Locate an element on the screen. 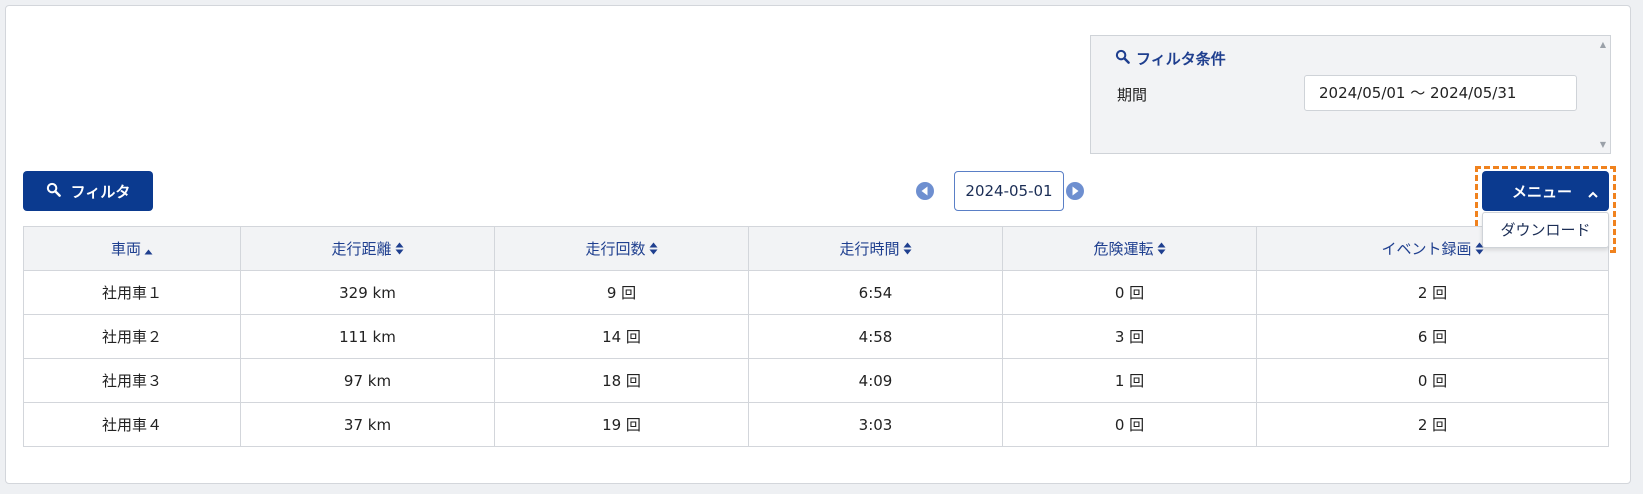  cell-vehicle: 社用車４ is located at coordinates (132, 424).